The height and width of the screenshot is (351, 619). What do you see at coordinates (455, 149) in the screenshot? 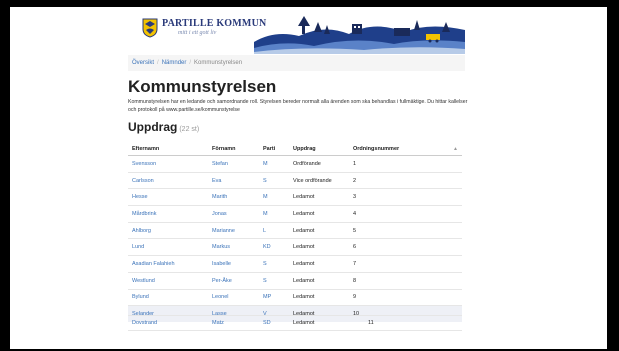
I see `sort-caret-icon: ▲` at bounding box center [455, 149].